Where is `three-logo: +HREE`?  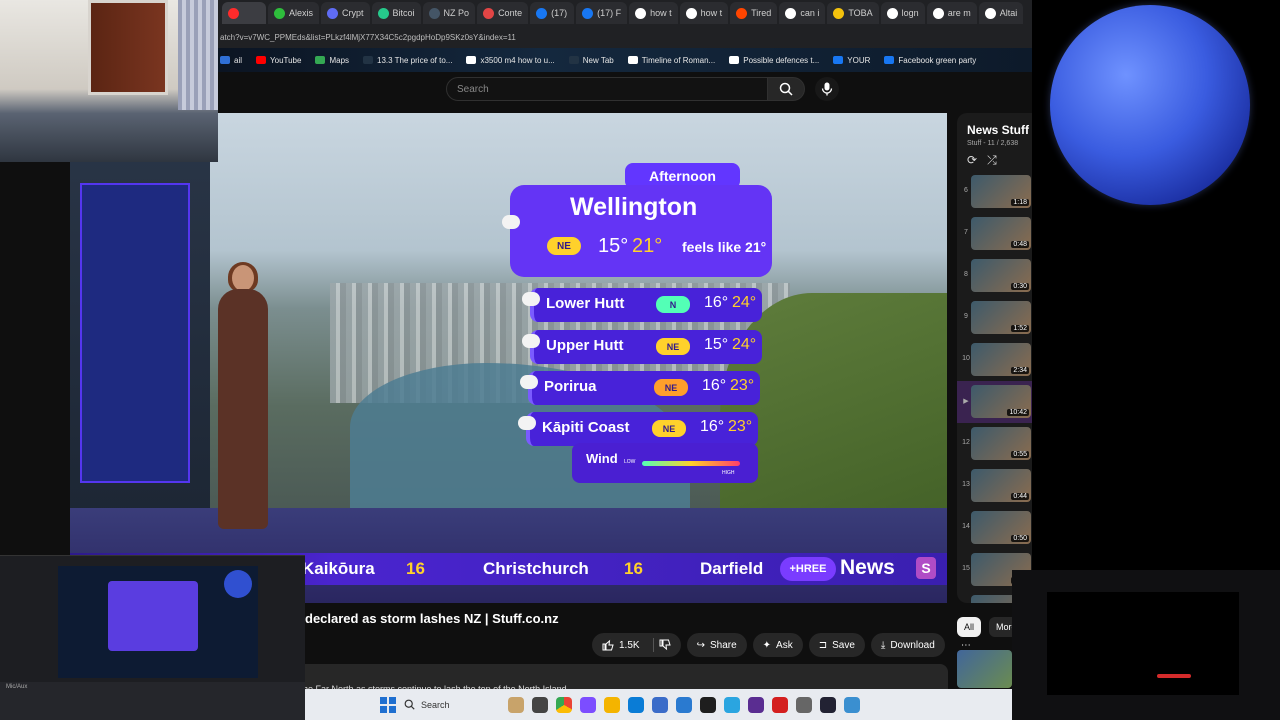
three-logo: +HREE is located at coordinates (808, 569).